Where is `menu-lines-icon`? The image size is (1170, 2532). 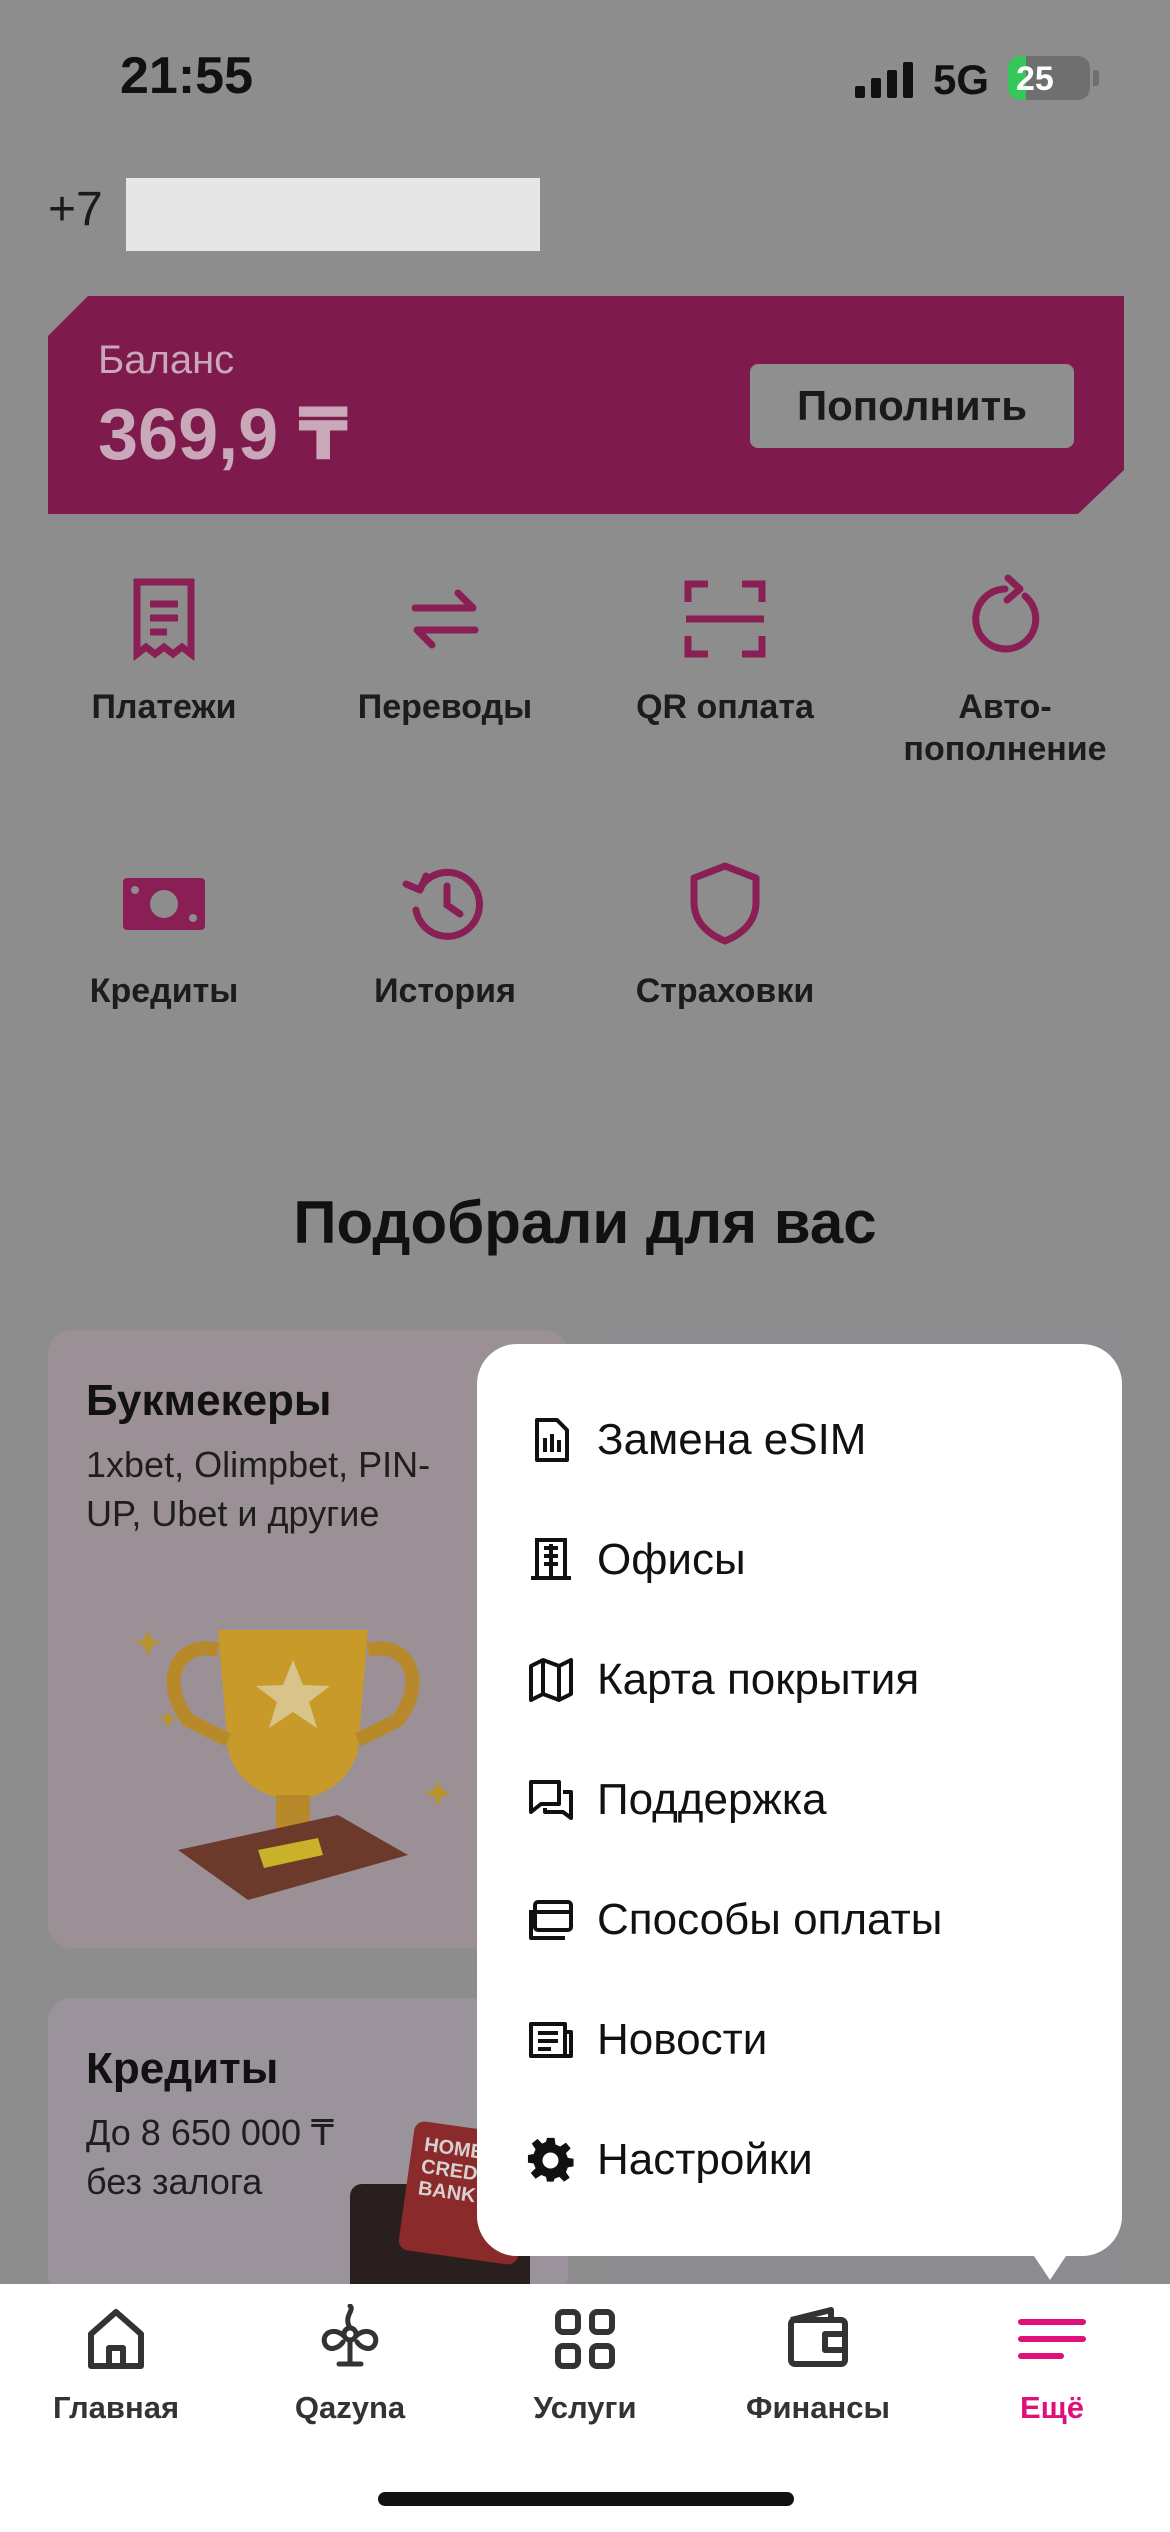
menu-lines-icon is located at coordinates (1052, 2339).